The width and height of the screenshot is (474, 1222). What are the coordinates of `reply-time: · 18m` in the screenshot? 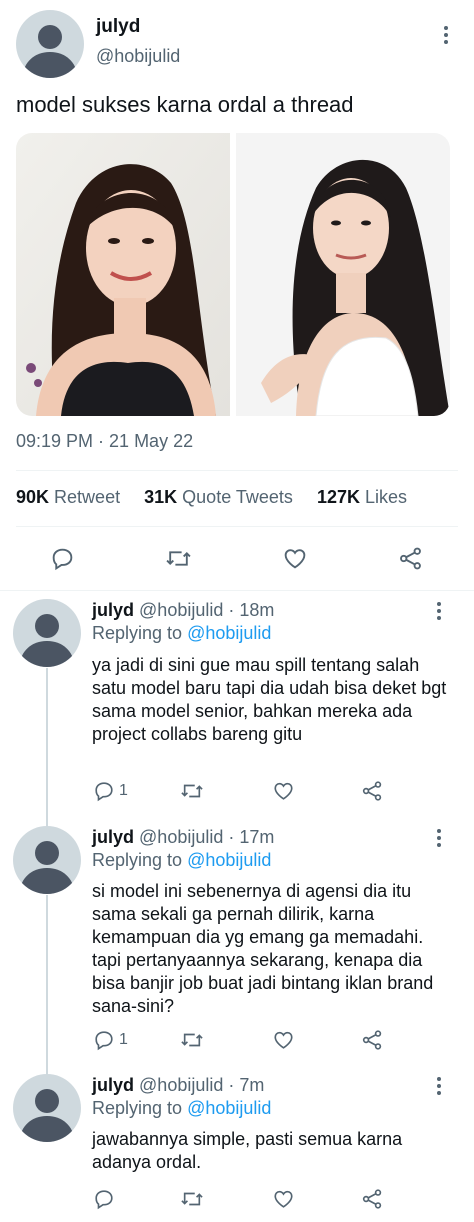 It's located at (251, 610).